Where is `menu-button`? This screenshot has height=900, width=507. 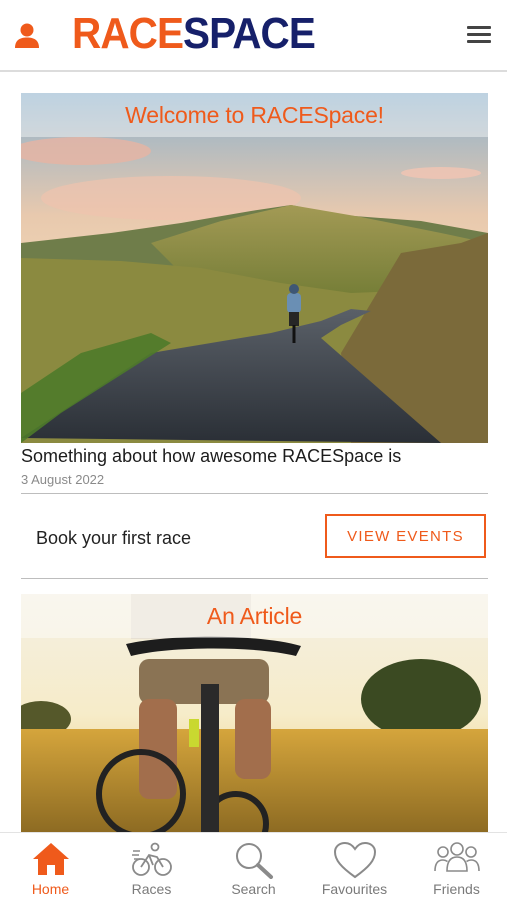
menu-button is located at coordinates (479, 36).